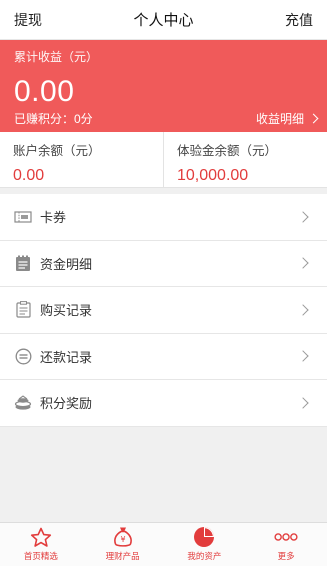 The image size is (327, 566). Describe the element at coordinates (245, 159) in the screenshot. I see `trial-fund-balance: 体验金余额（元） 10,000.00` at that location.